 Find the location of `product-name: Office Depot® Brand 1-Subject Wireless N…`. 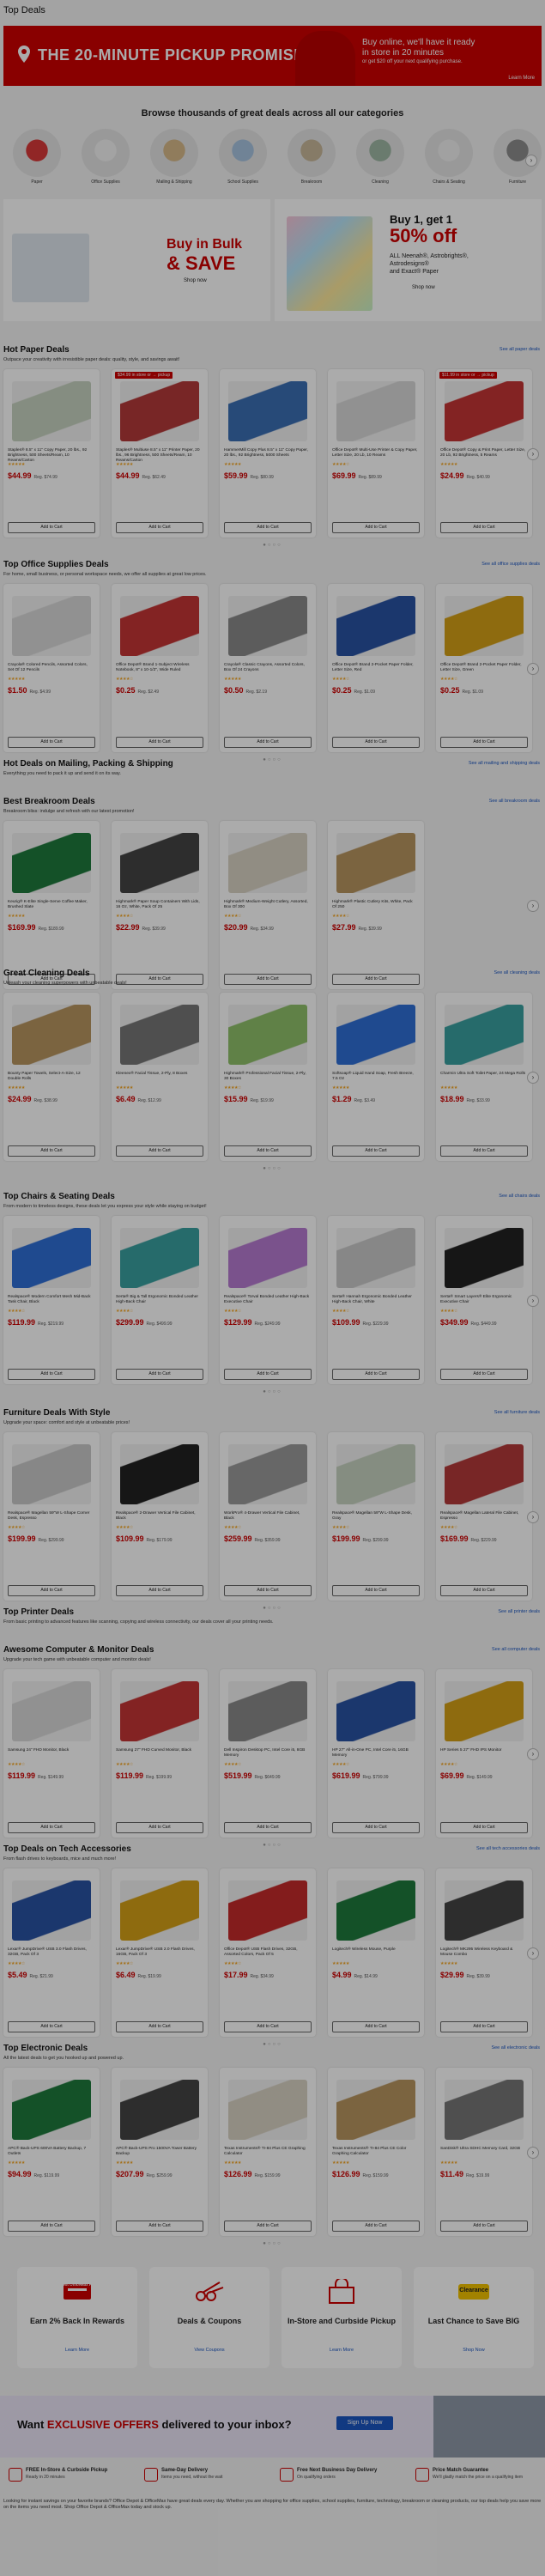

product-name: Office Depot® Brand 1-Subject Wireless N… is located at coordinates (159, 668).